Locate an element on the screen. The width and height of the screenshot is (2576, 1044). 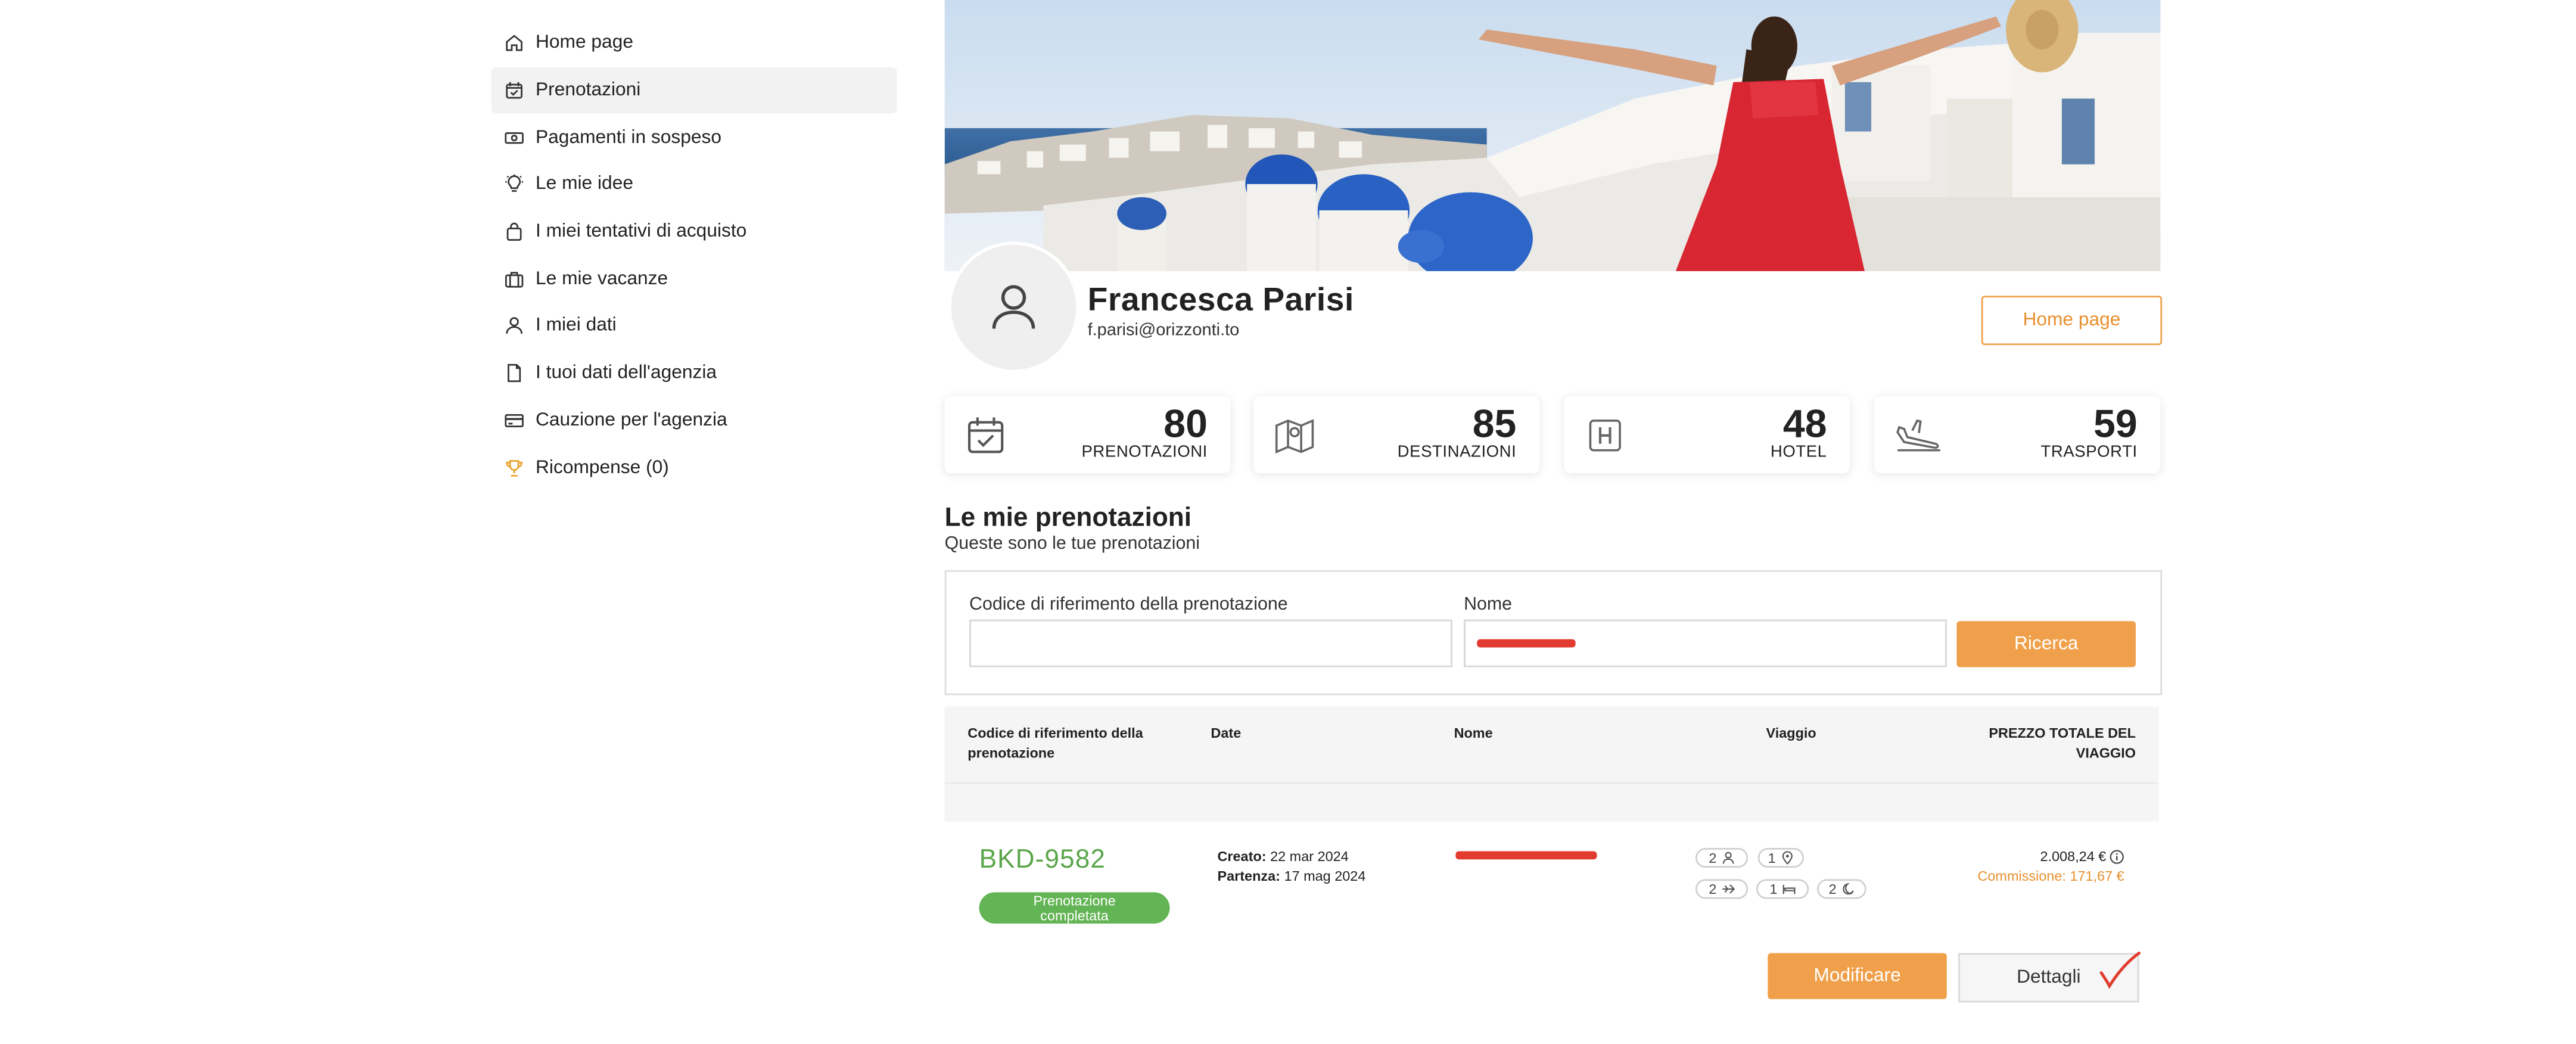
sidebar-item-bookings: Prenotazioni is located at coordinates (694, 91).